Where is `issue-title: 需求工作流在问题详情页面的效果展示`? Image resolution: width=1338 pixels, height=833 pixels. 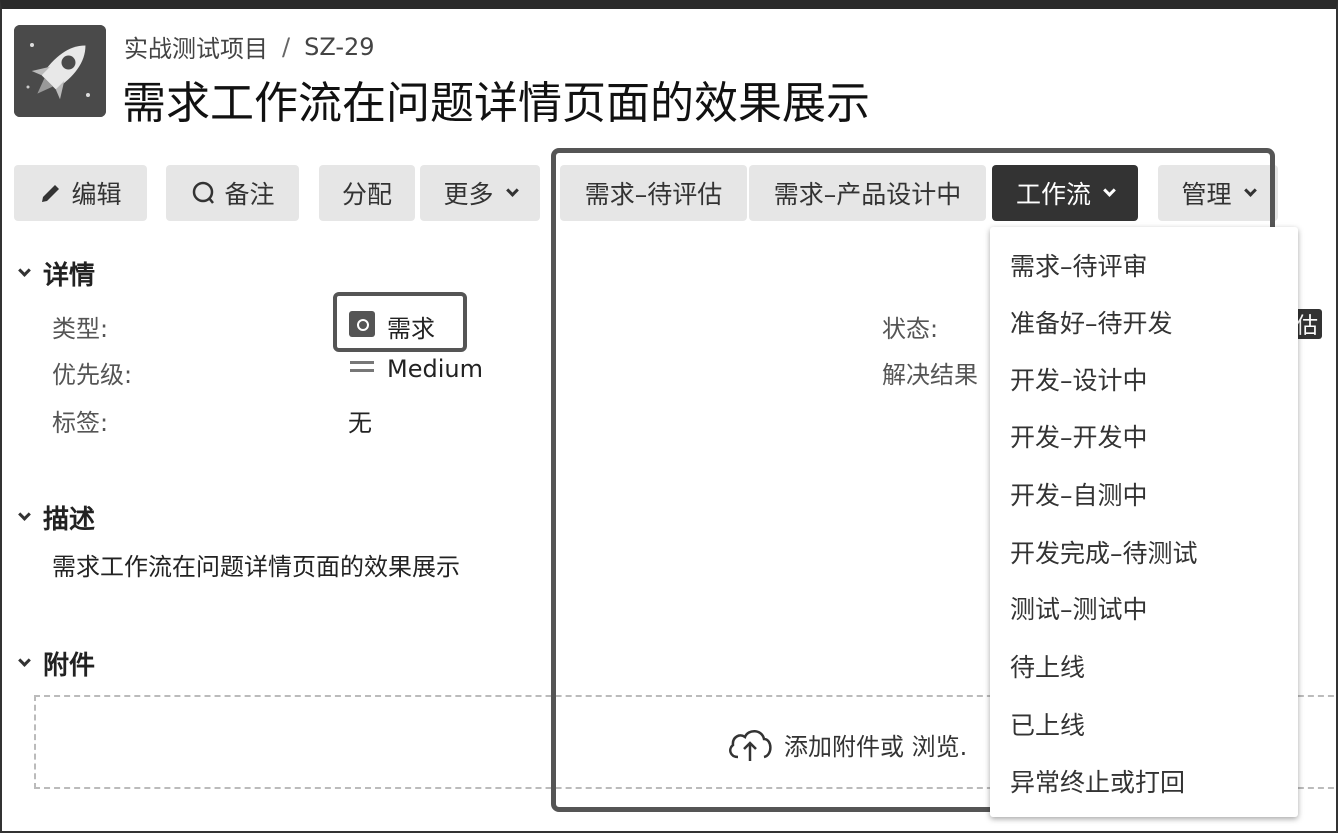
issue-title: 需求工作流在问题详情页面的效果展示 is located at coordinates (496, 99).